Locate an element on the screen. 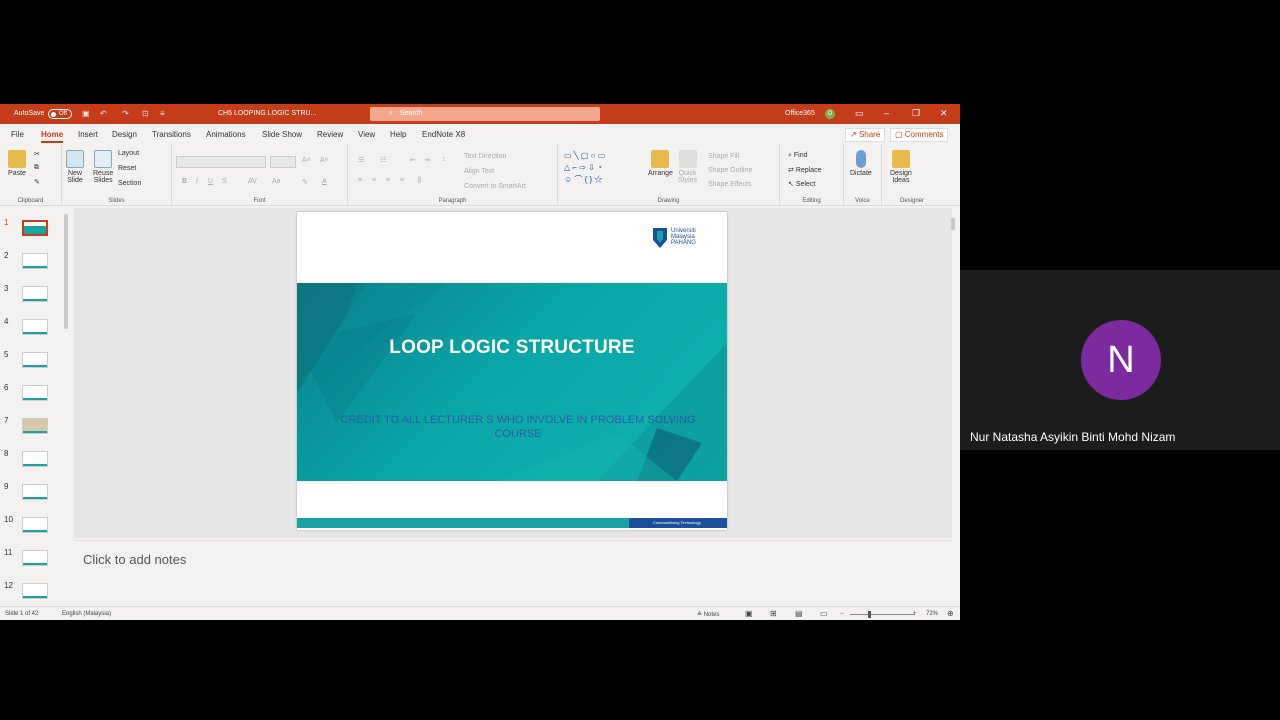  tab-slide-show: Slide Show is located at coordinates (282, 134).